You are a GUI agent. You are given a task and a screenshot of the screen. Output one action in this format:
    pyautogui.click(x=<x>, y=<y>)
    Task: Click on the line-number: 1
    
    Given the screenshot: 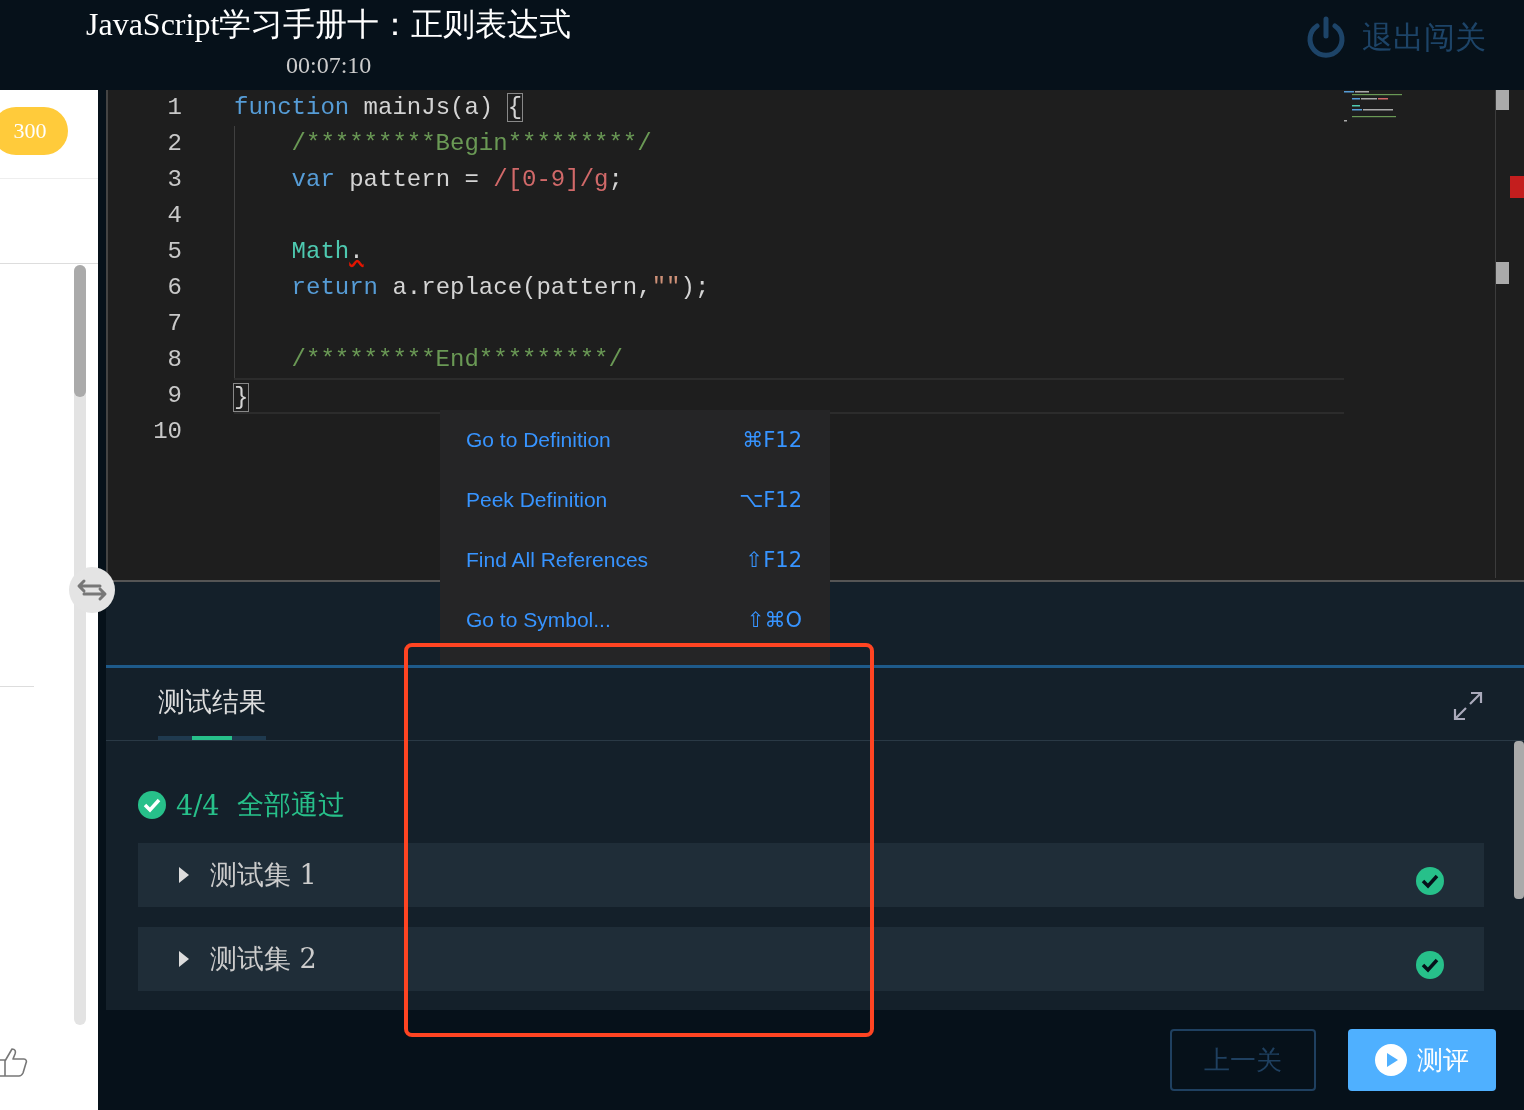 What is the action you would take?
    pyautogui.click(x=174, y=108)
    